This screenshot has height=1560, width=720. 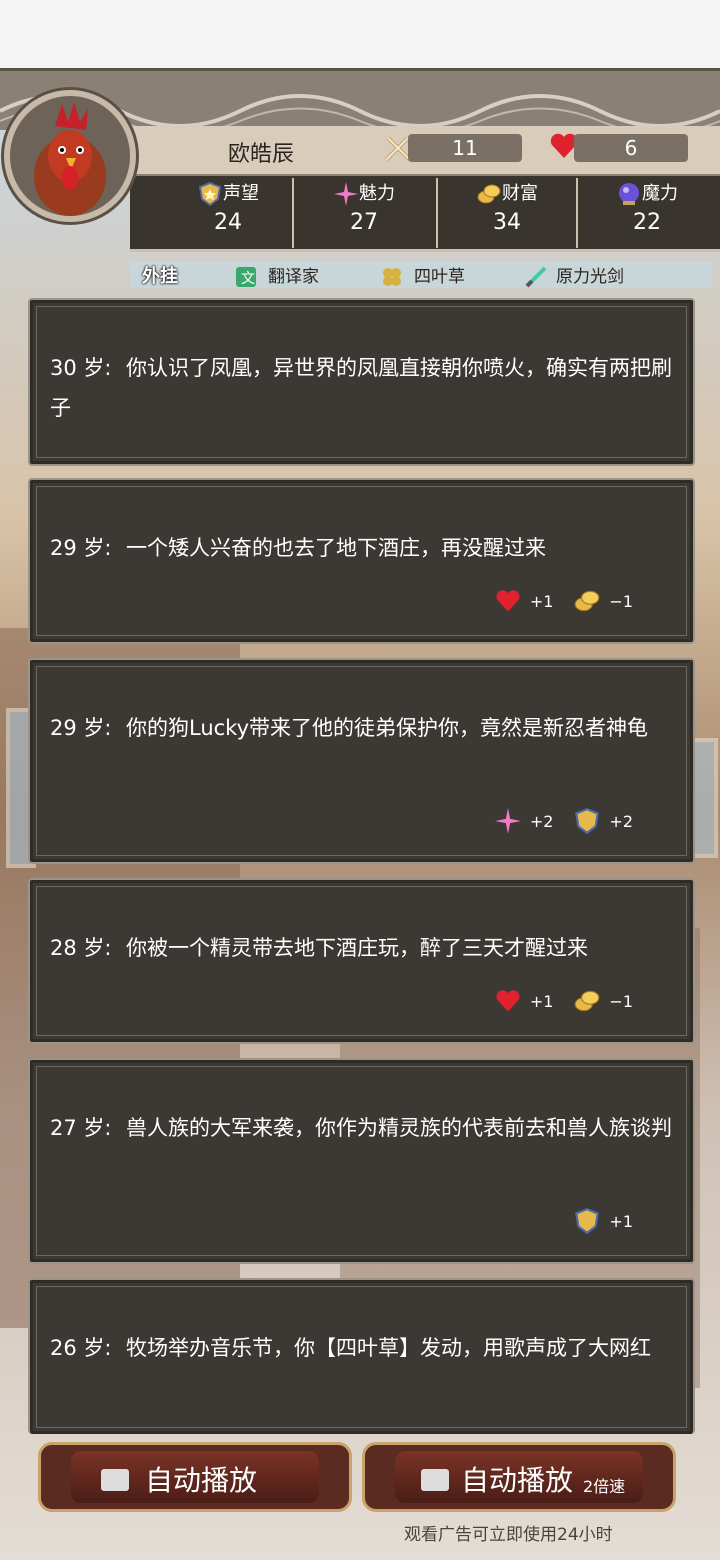 What do you see at coordinates (520, 193) in the screenshot?
I see `attribute-label: 财富` at bounding box center [520, 193].